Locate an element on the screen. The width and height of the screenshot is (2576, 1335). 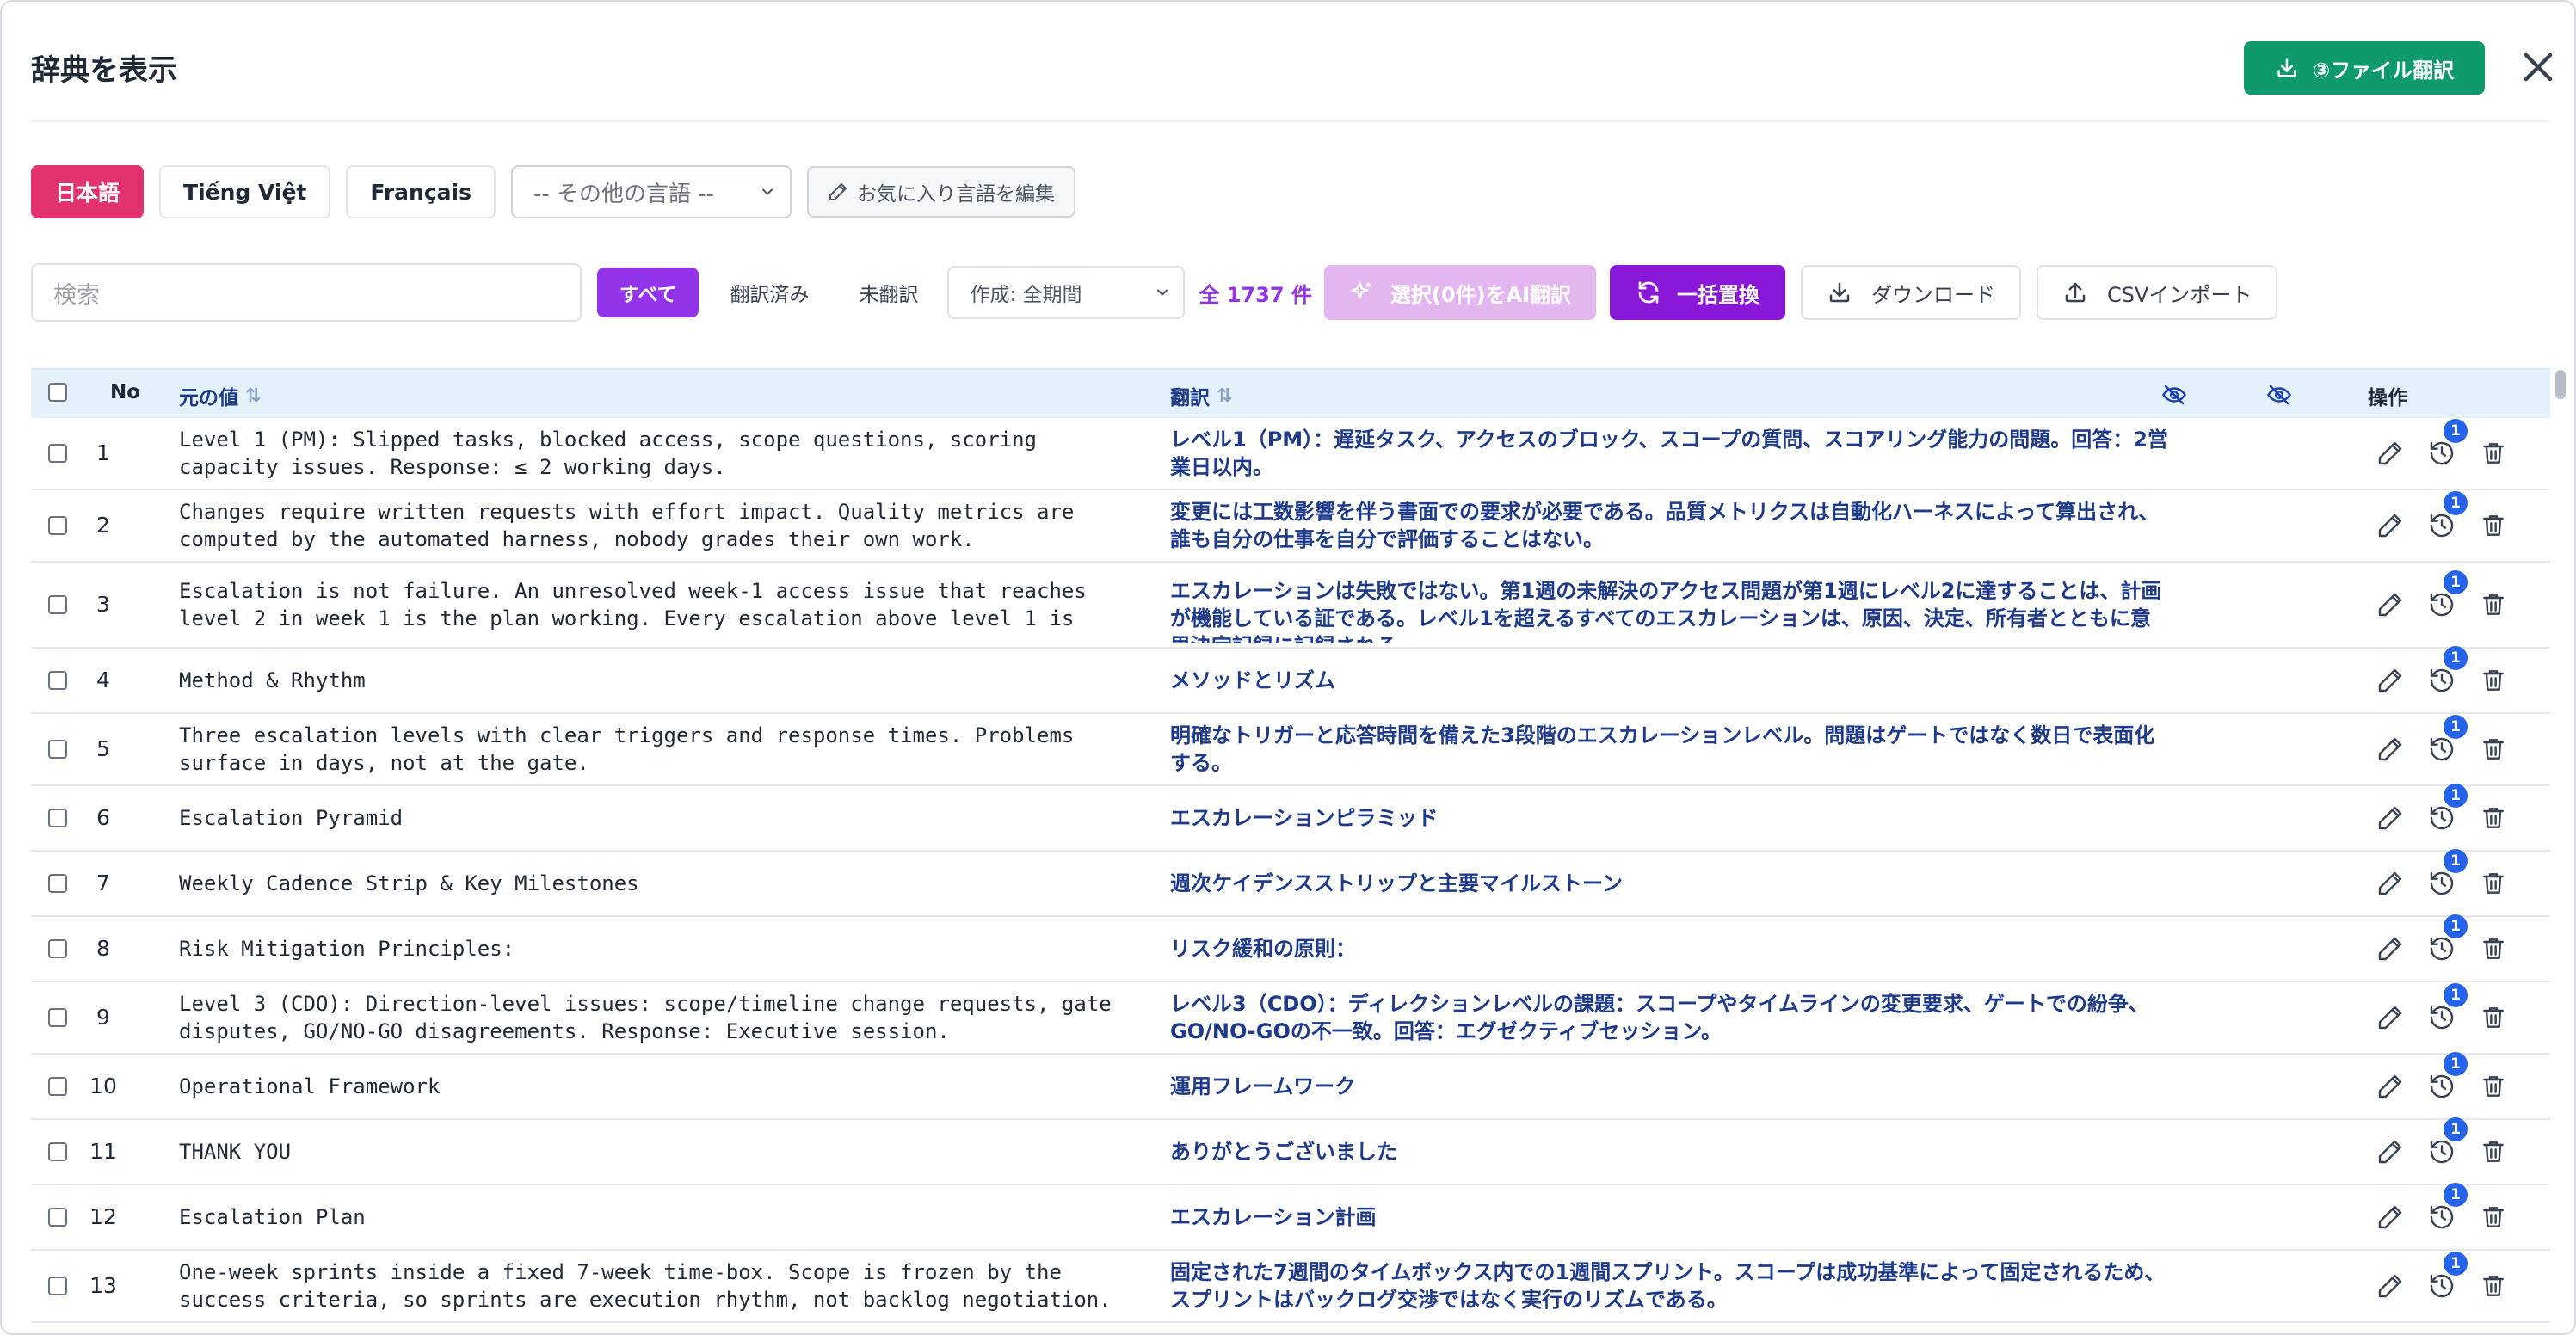
translation-text: 週次ケイデンスストリップと主要マイルストーン is located at coordinates (1669, 891).